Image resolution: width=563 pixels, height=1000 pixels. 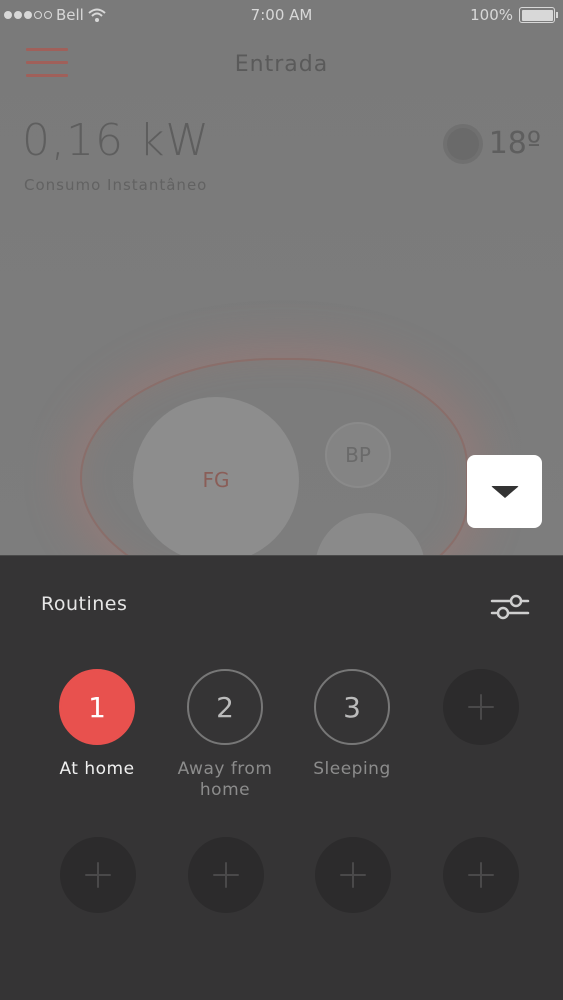 I want to click on zone-bp-label: BP, so click(x=358, y=455).